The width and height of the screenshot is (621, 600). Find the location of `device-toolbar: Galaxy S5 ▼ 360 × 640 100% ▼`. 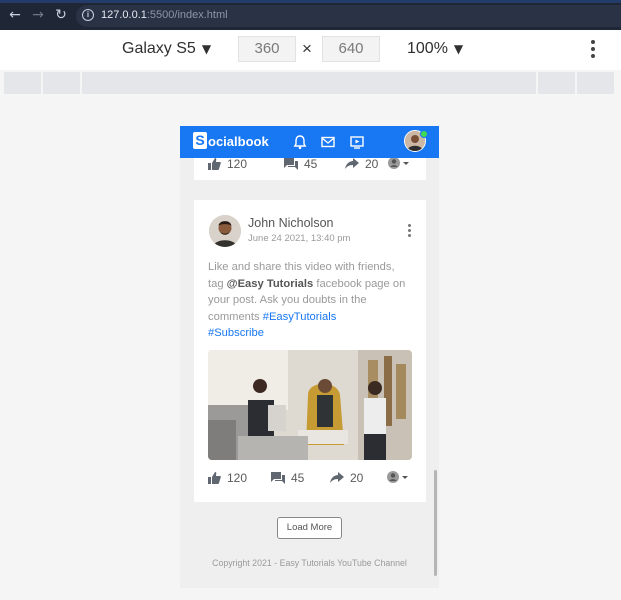

device-toolbar: Galaxy S5 ▼ 360 × 640 100% ▼ is located at coordinates (310, 50).